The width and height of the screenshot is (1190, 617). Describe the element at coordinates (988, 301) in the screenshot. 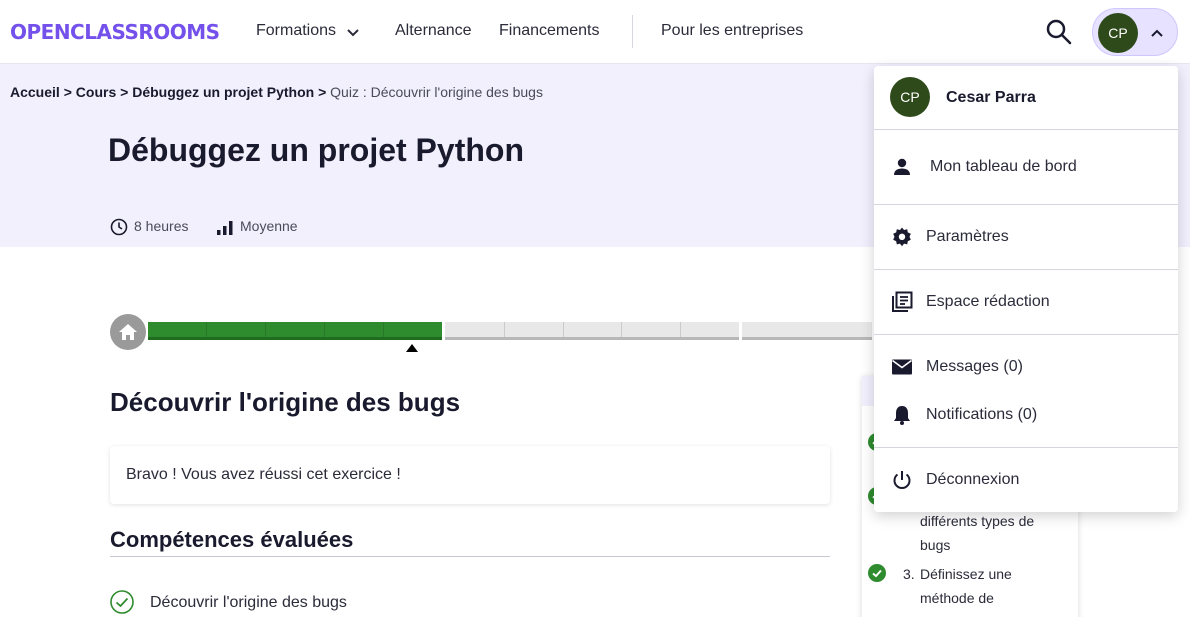

I see `menu-item-label: Espace rédaction` at that location.